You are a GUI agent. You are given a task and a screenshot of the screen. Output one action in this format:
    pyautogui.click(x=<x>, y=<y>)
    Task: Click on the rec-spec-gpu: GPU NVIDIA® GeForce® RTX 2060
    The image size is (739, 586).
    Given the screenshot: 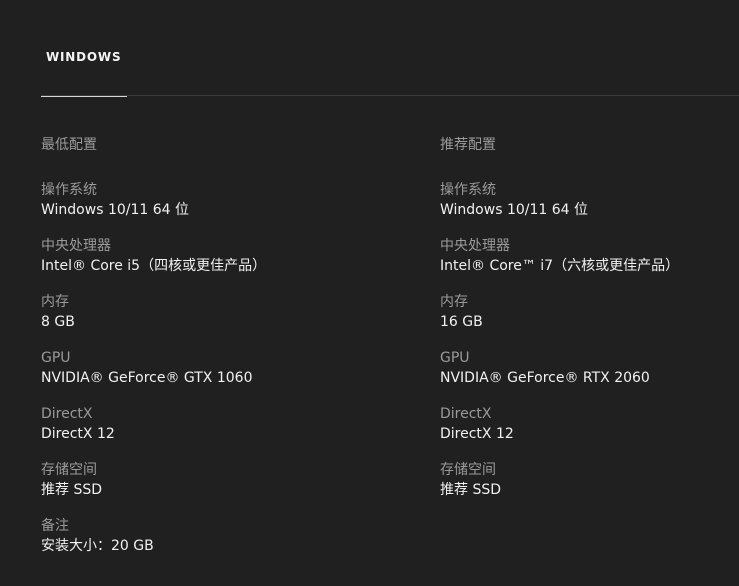 What is the action you would take?
    pyautogui.click(x=589, y=377)
    